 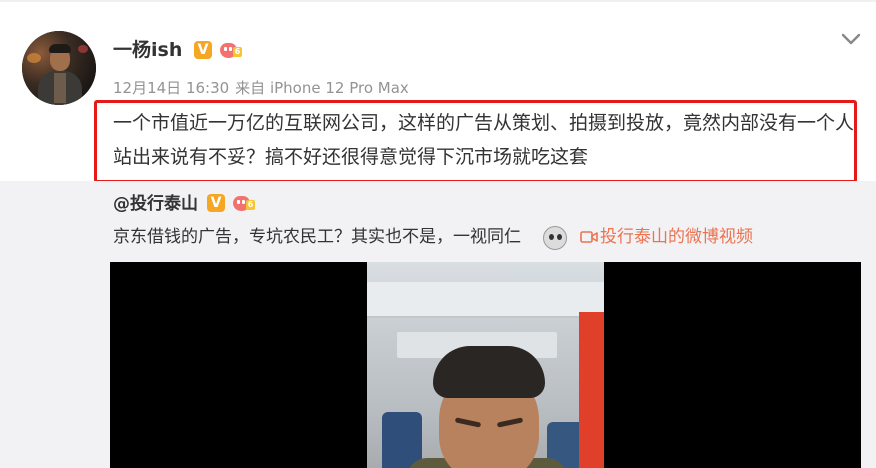 I want to click on doge-emoji-icon, so click(x=555, y=238).